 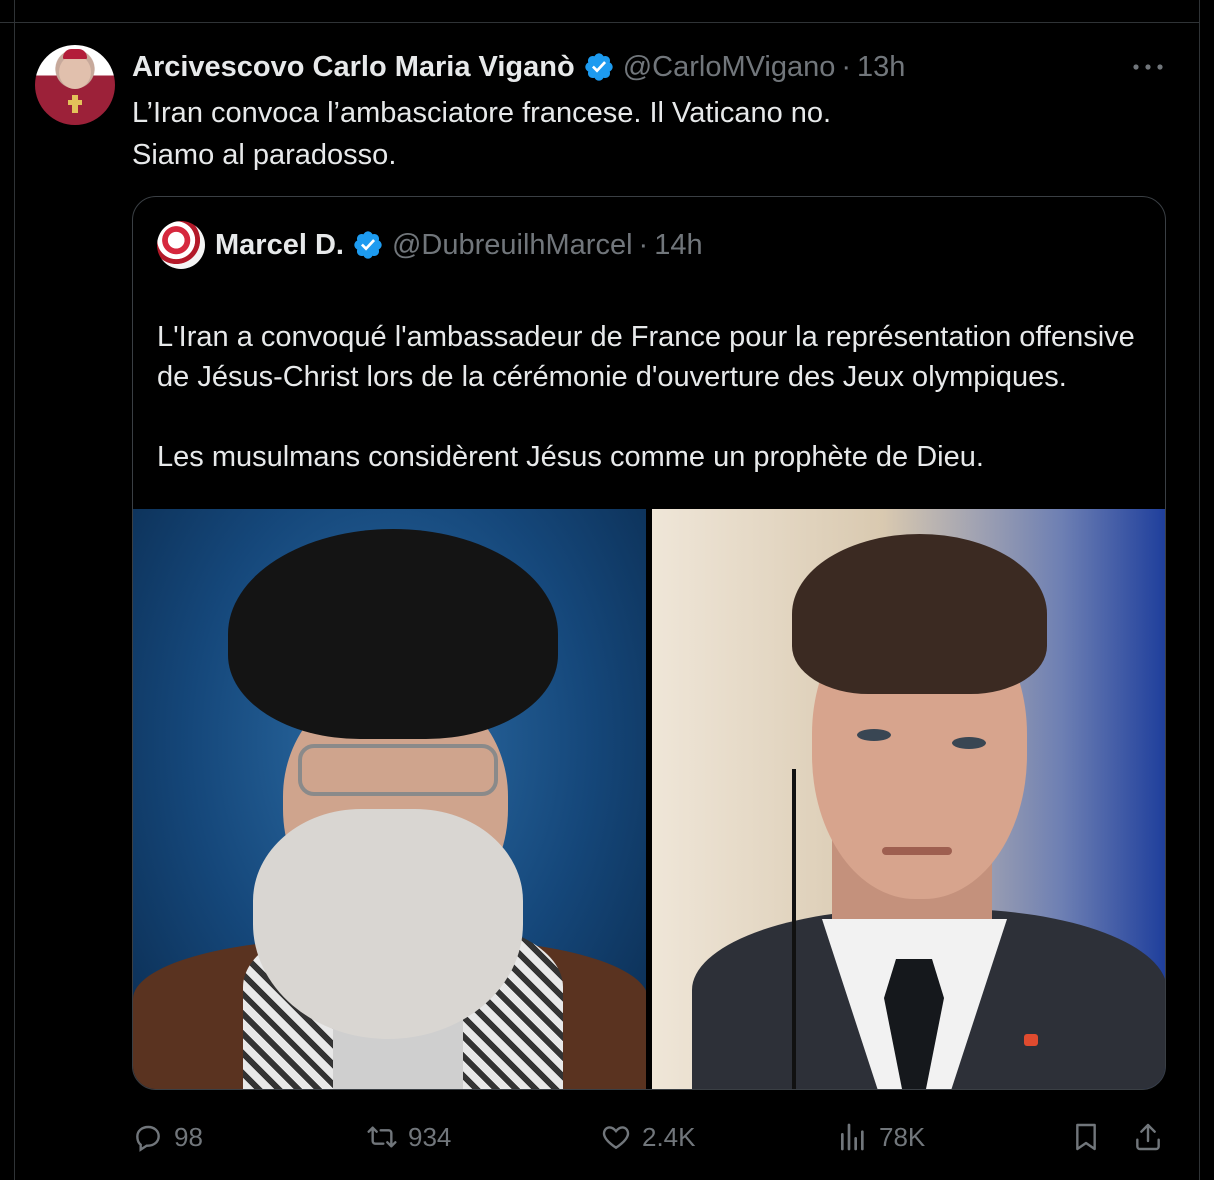 I want to click on like-count: 2.4K, so click(x=669, y=1136).